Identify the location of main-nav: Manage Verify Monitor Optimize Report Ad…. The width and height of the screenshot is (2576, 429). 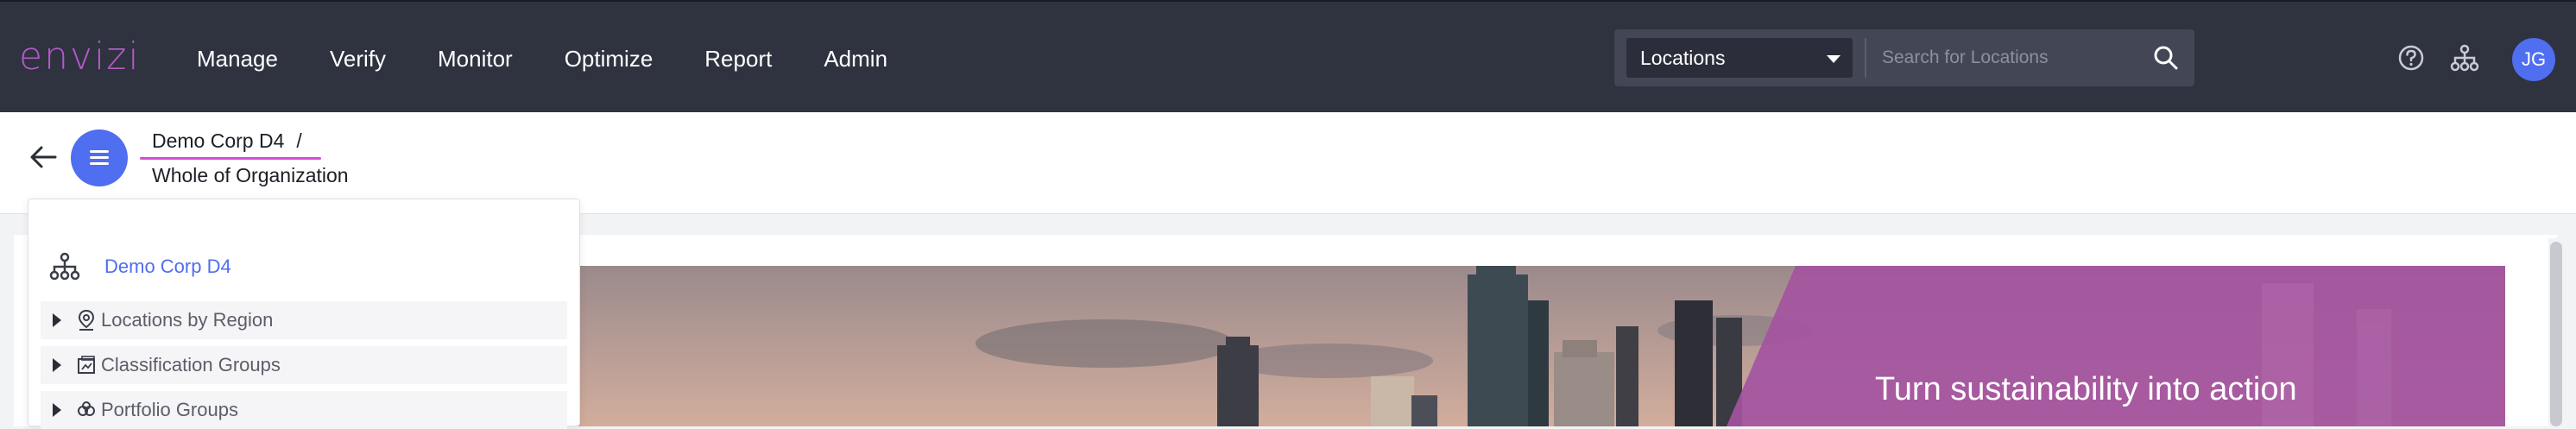
(568, 59).